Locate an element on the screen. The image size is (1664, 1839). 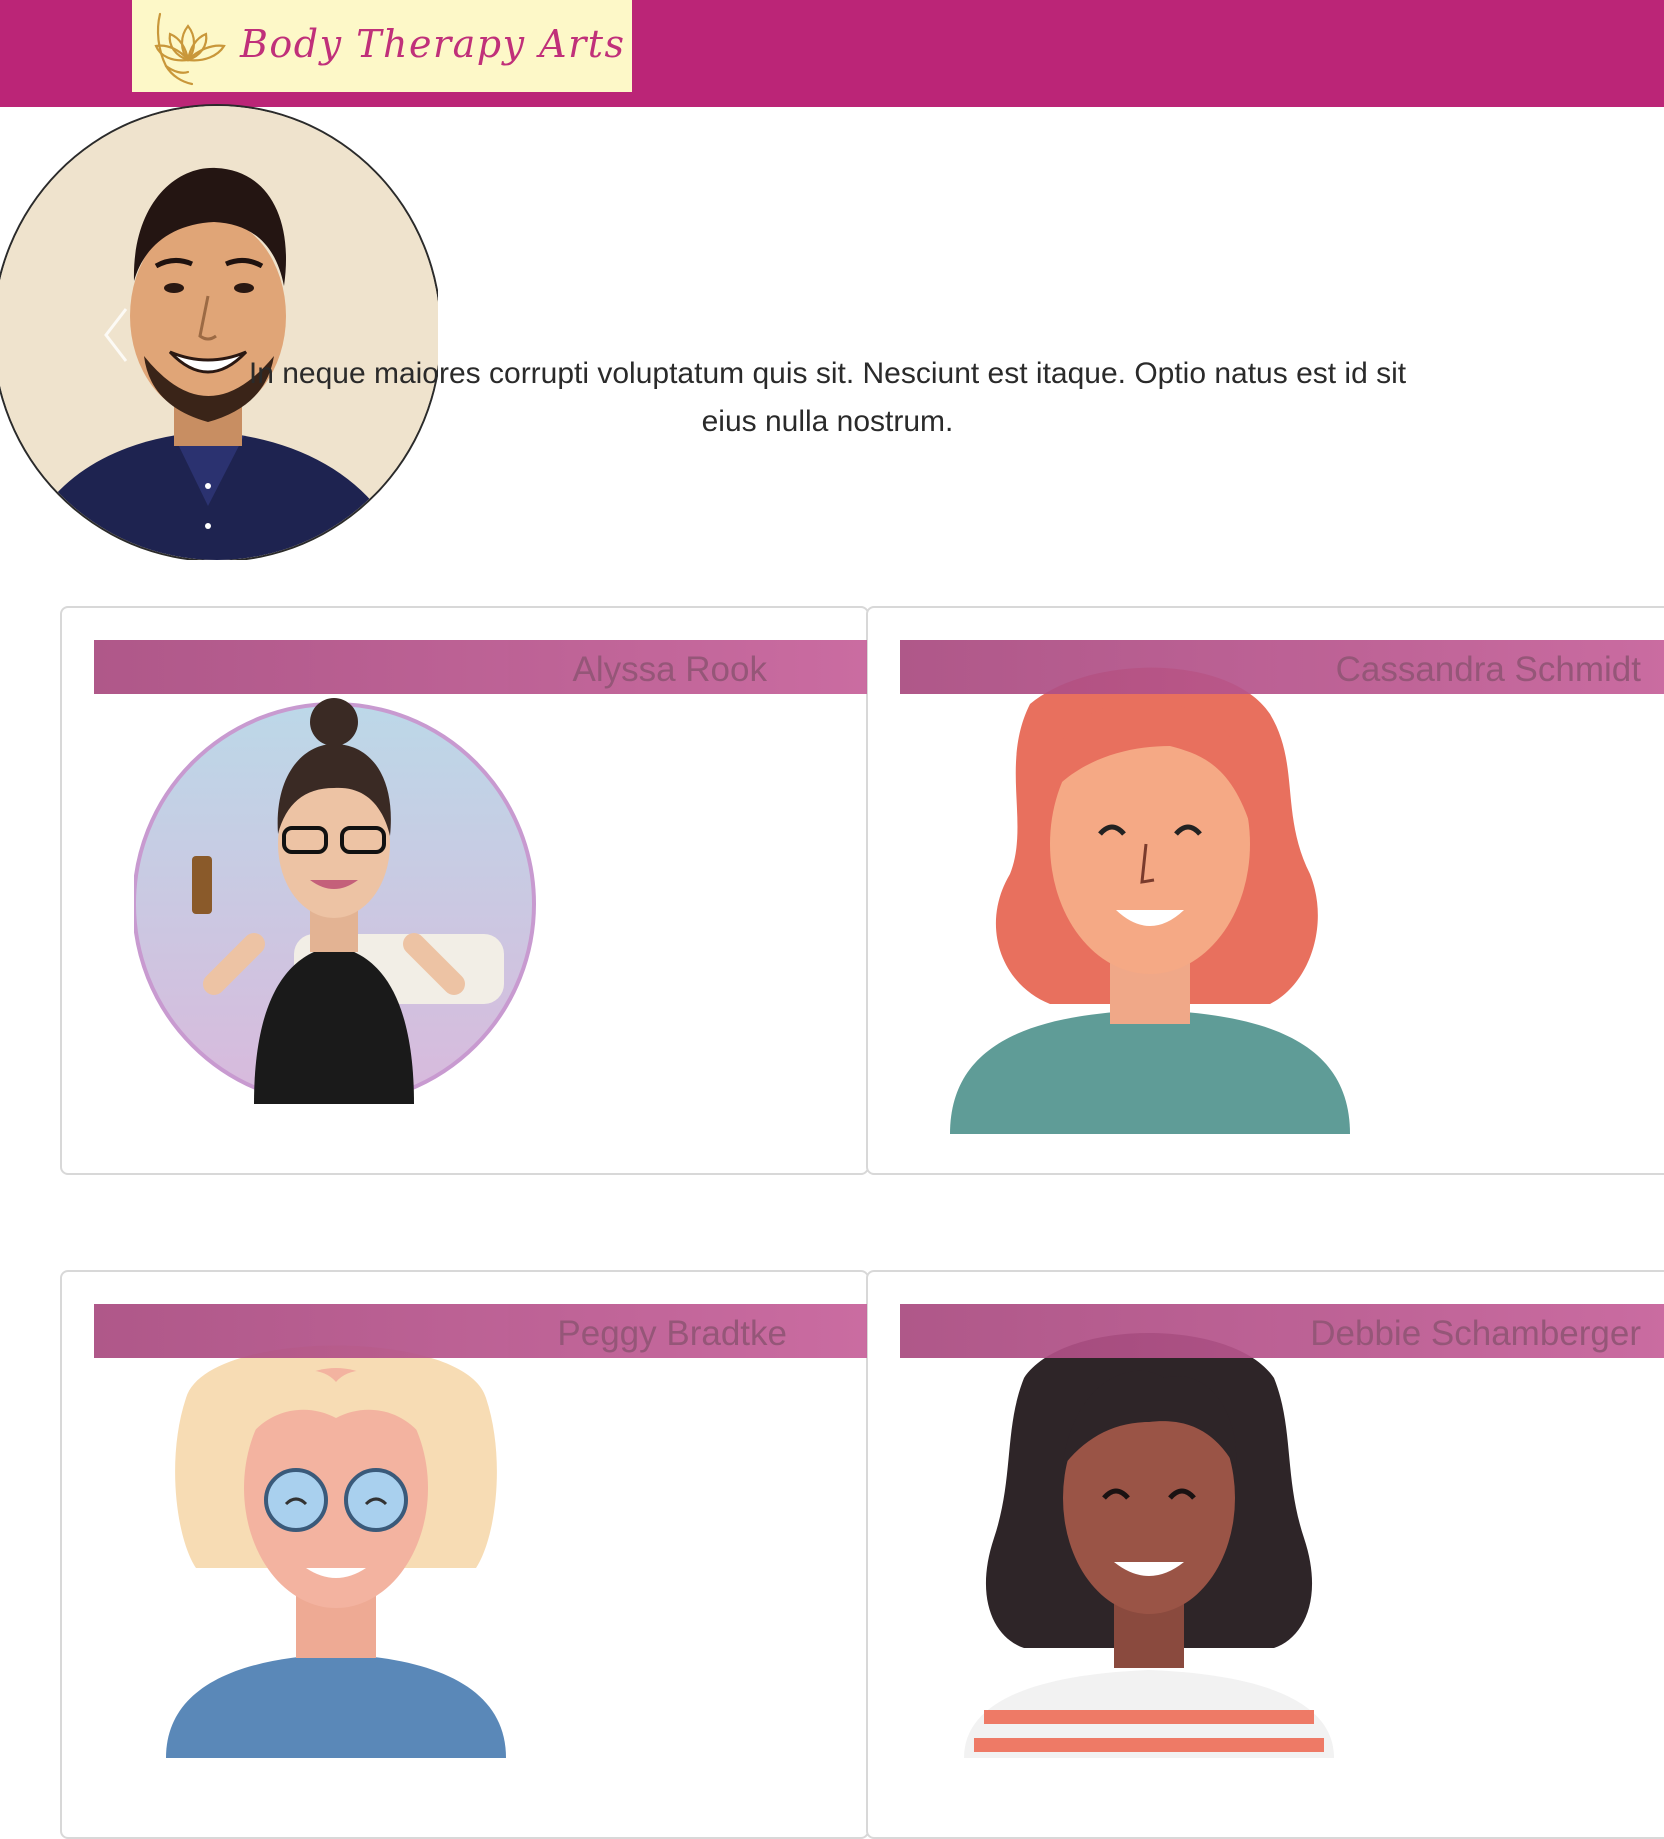
man-avatar-illustration is located at coordinates (219, 333).